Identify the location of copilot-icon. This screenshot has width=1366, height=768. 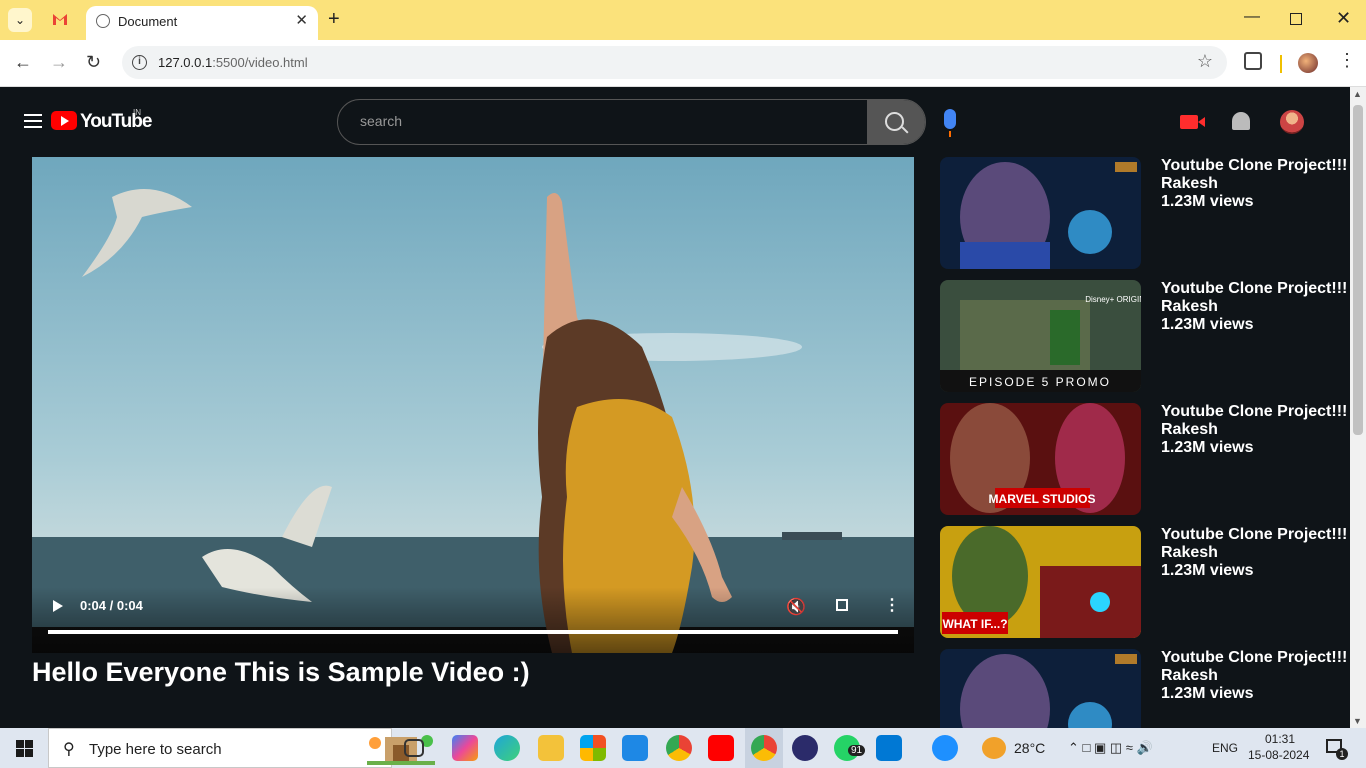
(465, 748).